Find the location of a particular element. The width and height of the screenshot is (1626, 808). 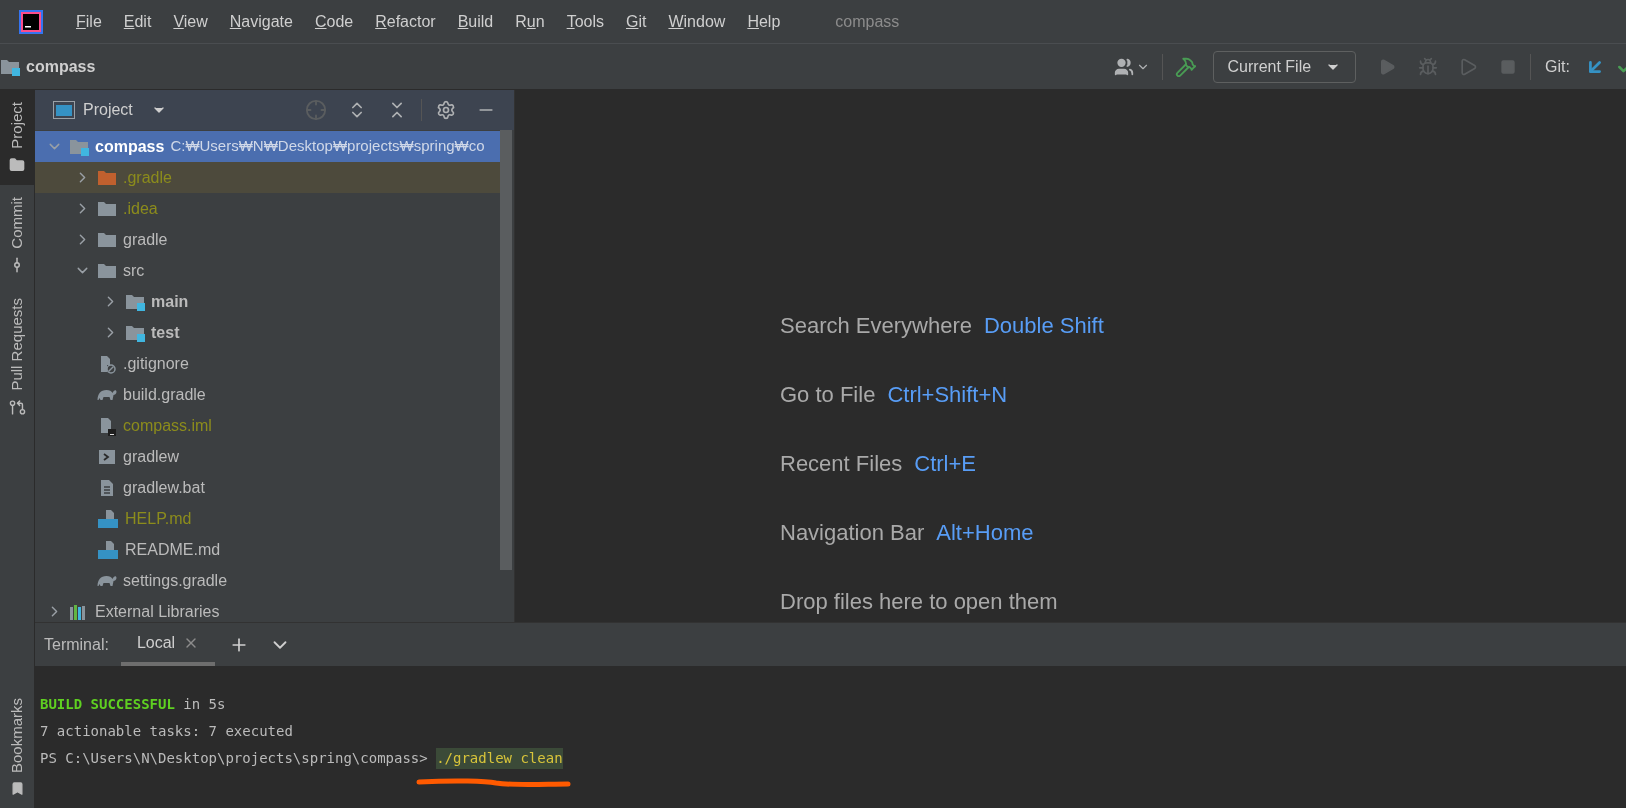

menu-item: Git is located at coordinates (636, 21).